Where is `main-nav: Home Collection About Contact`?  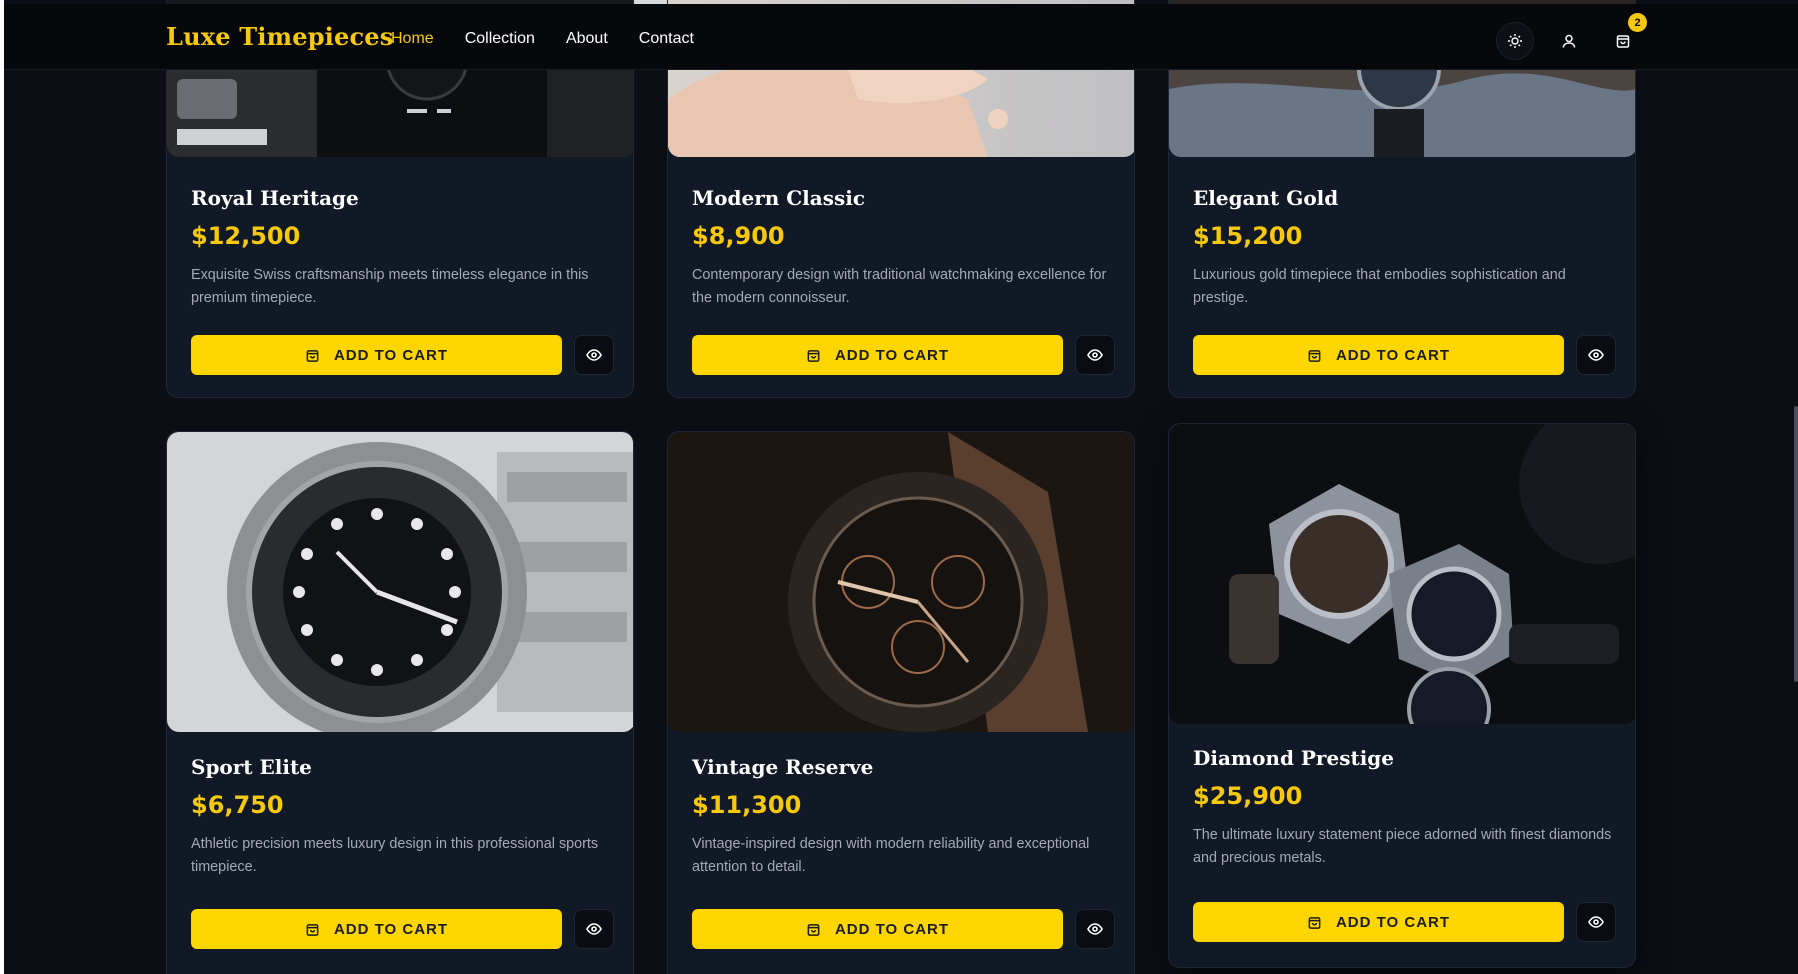 main-nav: Home Collection About Contact is located at coordinates (542, 39).